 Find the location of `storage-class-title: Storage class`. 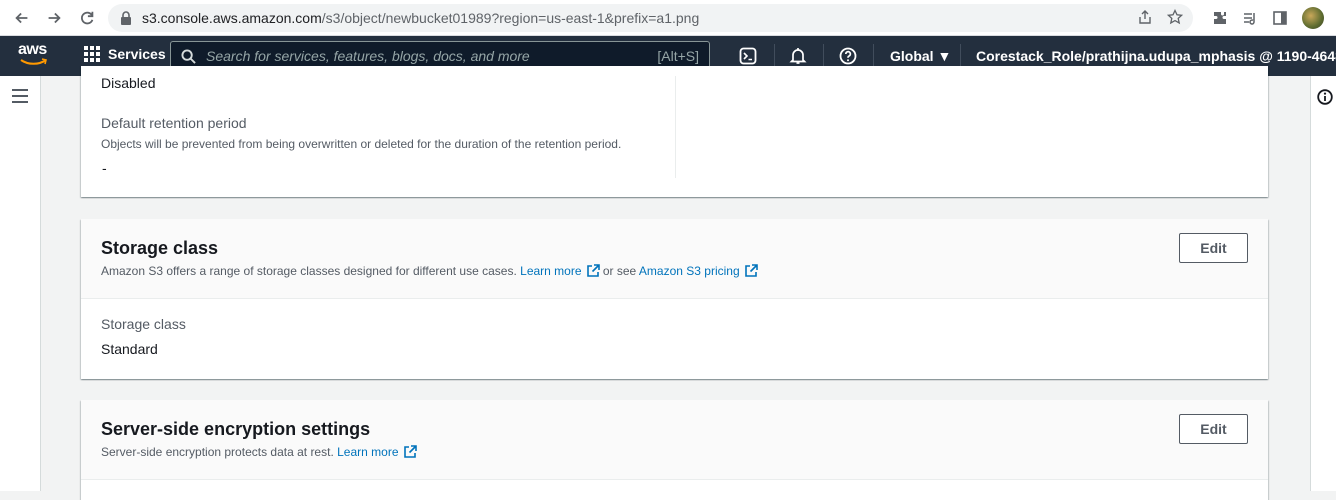

storage-class-title: Storage class is located at coordinates (160, 248).